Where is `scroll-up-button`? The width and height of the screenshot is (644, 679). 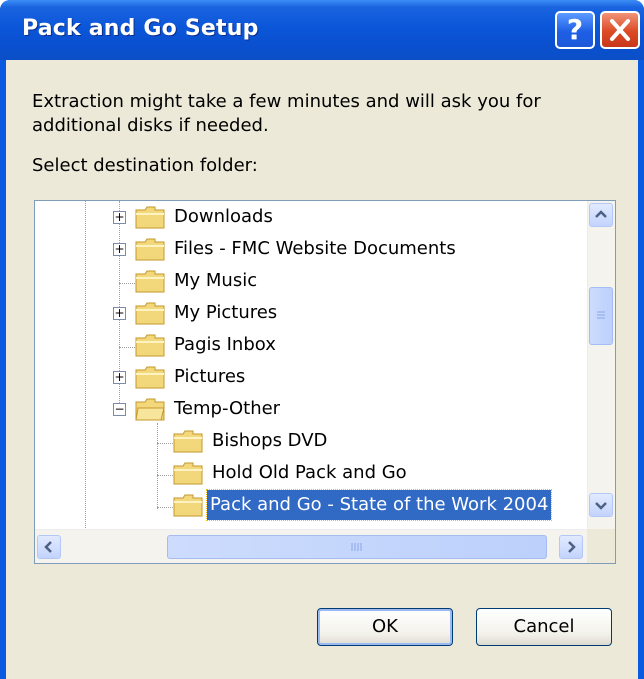 scroll-up-button is located at coordinates (601, 215).